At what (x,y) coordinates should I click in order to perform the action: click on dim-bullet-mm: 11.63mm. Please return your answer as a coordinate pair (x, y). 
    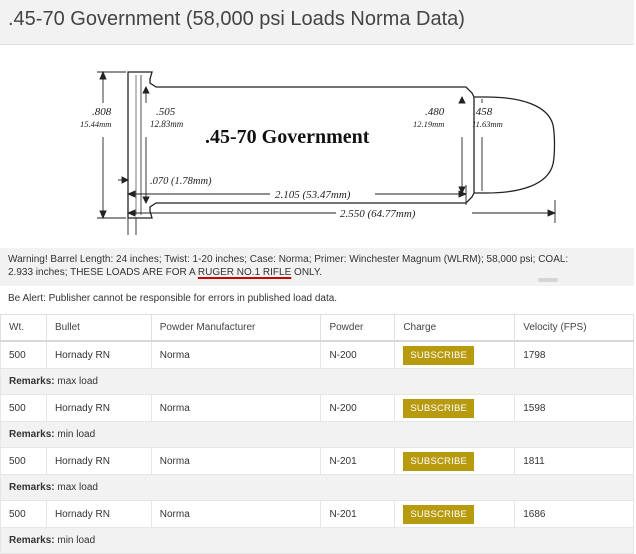
    Looking at the image, I should click on (487, 124).